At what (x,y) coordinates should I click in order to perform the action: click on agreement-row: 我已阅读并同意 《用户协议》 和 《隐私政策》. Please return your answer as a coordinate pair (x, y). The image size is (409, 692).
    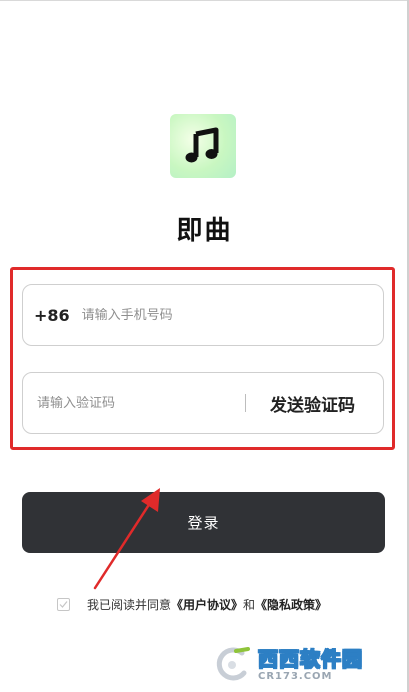
    Looking at the image, I should click on (192, 604).